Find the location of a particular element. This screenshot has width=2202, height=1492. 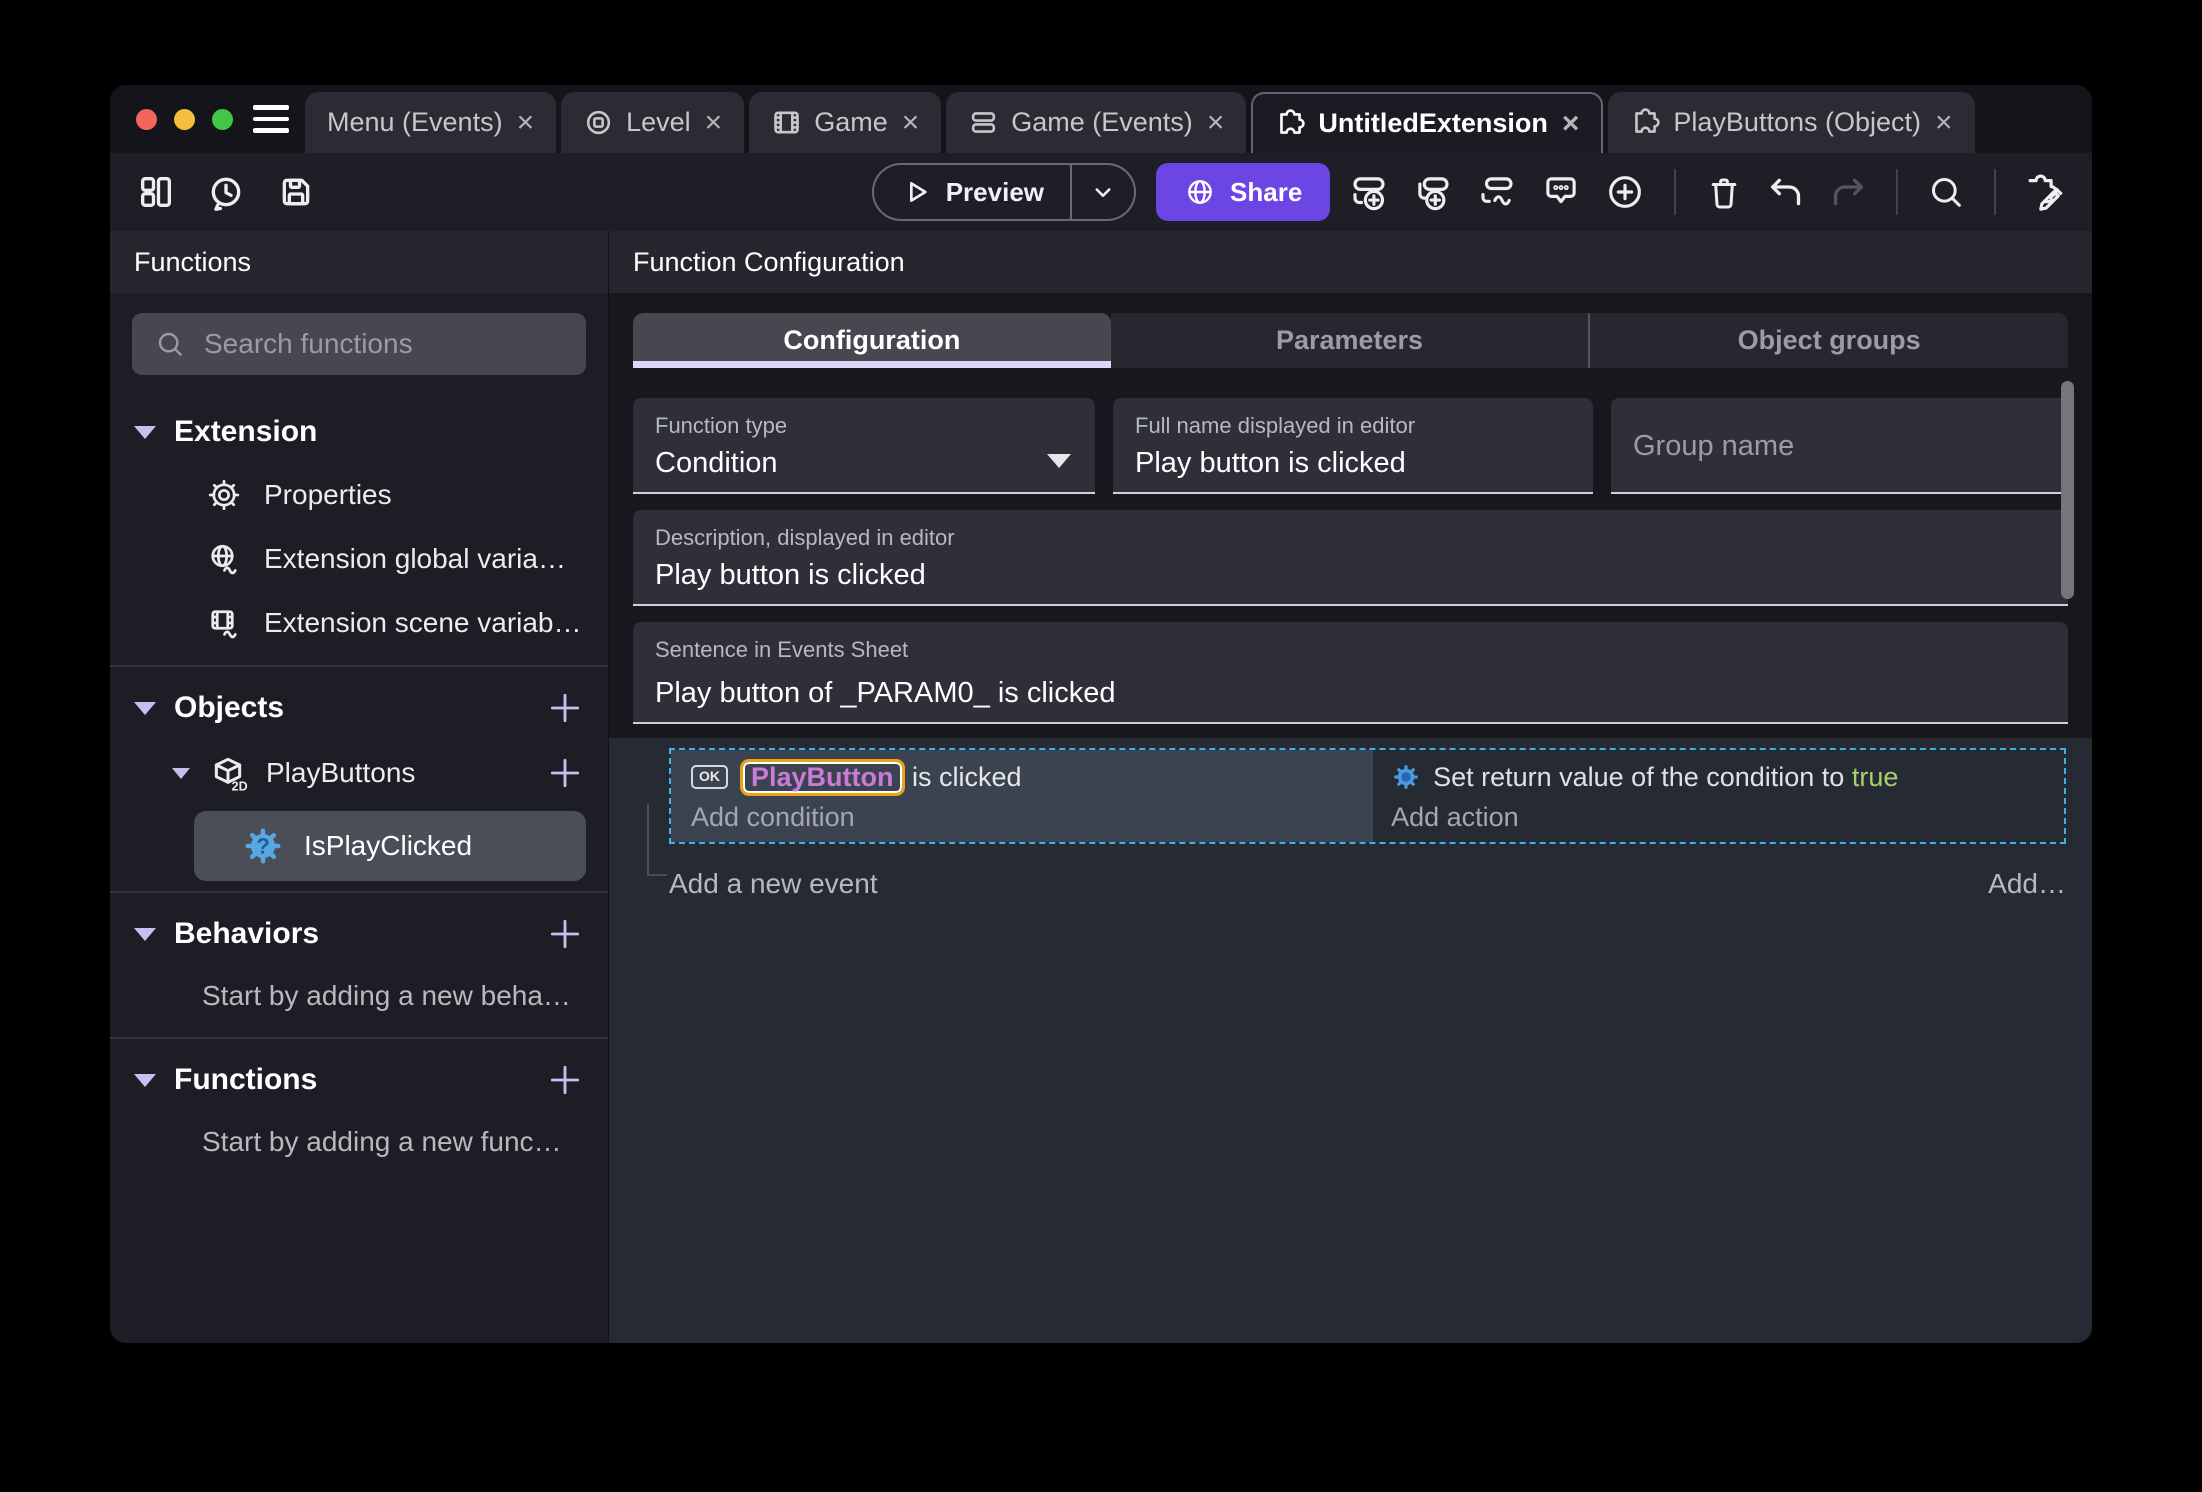

section-objects: Objects is located at coordinates (359, 708).